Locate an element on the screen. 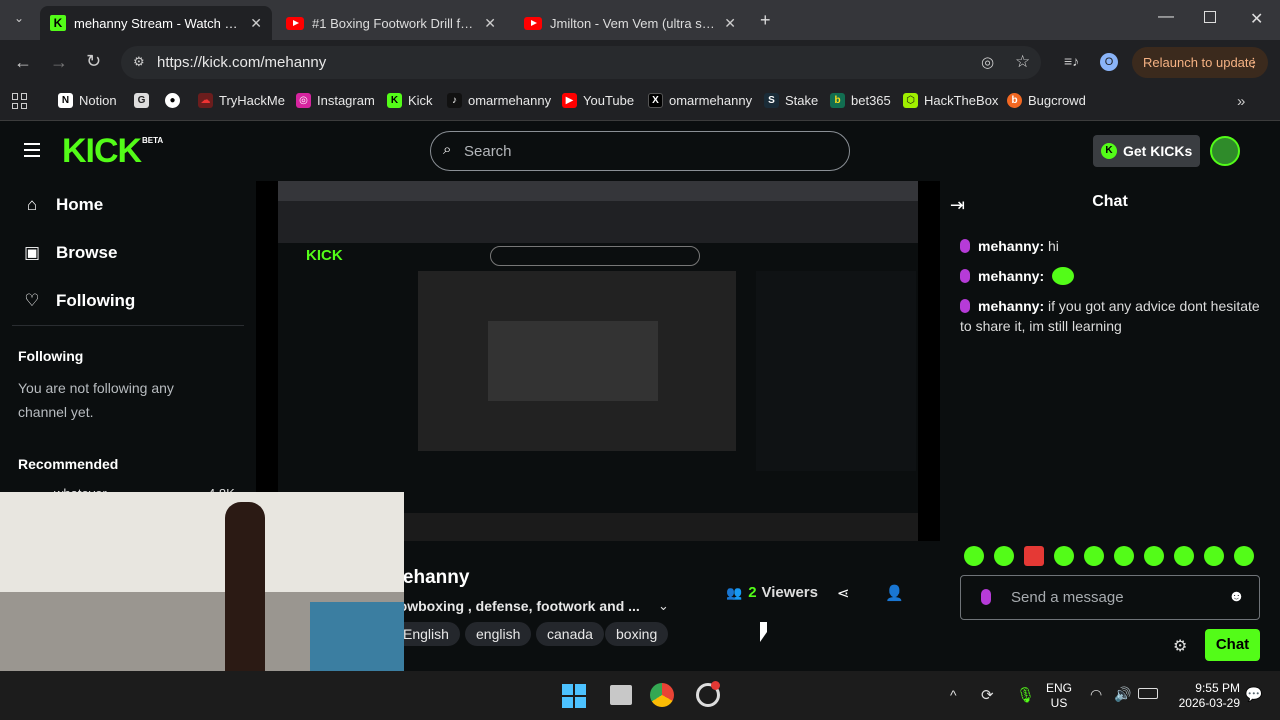  emoji-picker-icon: ☻ is located at coordinates (1236, 597).